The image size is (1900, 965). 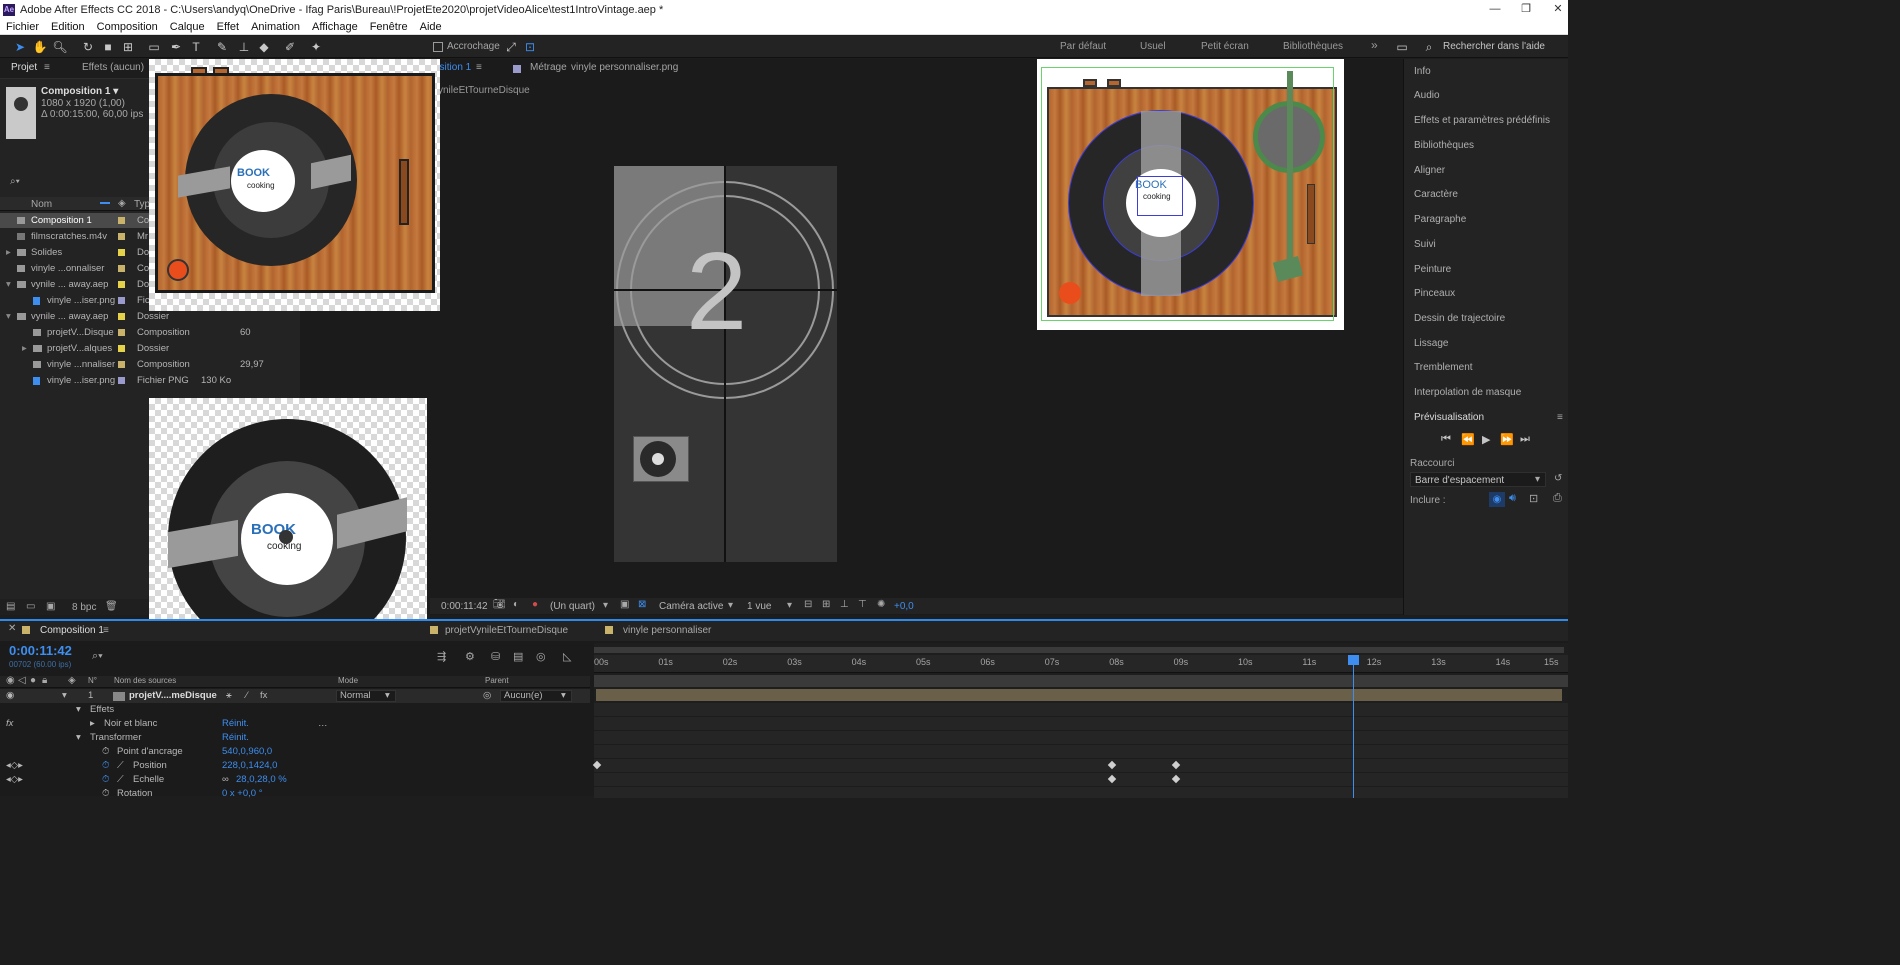 What do you see at coordinates (290, 47) in the screenshot?
I see `roto-brush-tool-icon: ✐` at bounding box center [290, 47].